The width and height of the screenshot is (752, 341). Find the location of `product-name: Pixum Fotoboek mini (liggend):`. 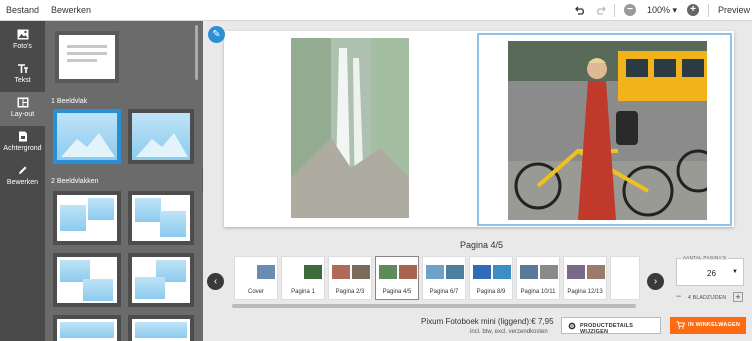

product-name: Pixum Fotoboek mini (liggend): is located at coordinates (476, 321).